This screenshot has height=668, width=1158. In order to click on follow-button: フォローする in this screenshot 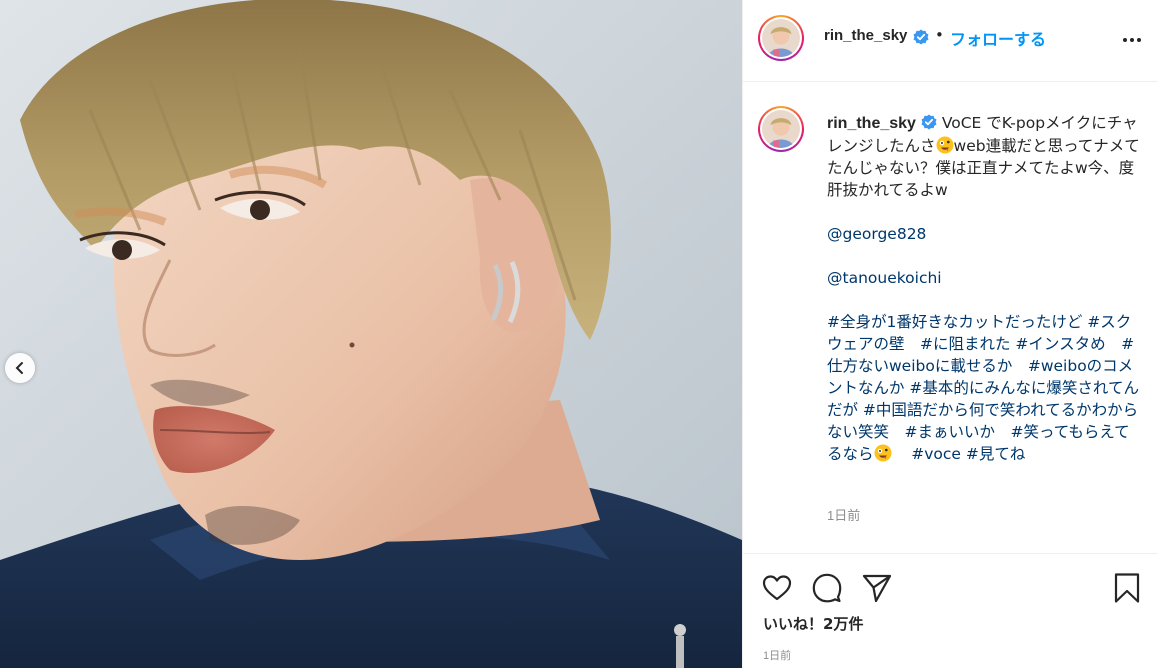, I will do `click(998, 38)`.